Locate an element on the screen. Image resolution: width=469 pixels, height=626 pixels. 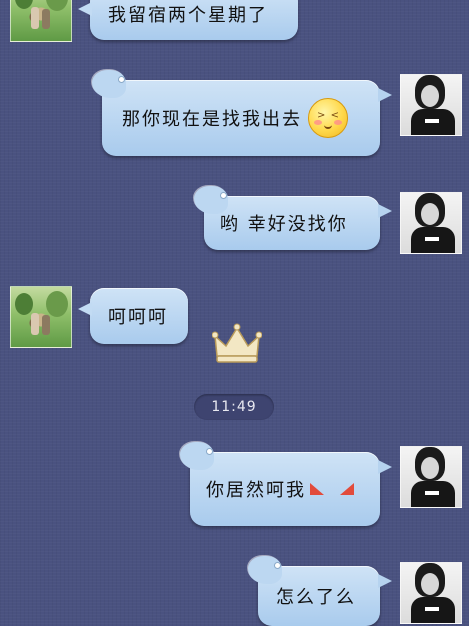
timestamp-badge: 11:49 is located at coordinates (234, 407).